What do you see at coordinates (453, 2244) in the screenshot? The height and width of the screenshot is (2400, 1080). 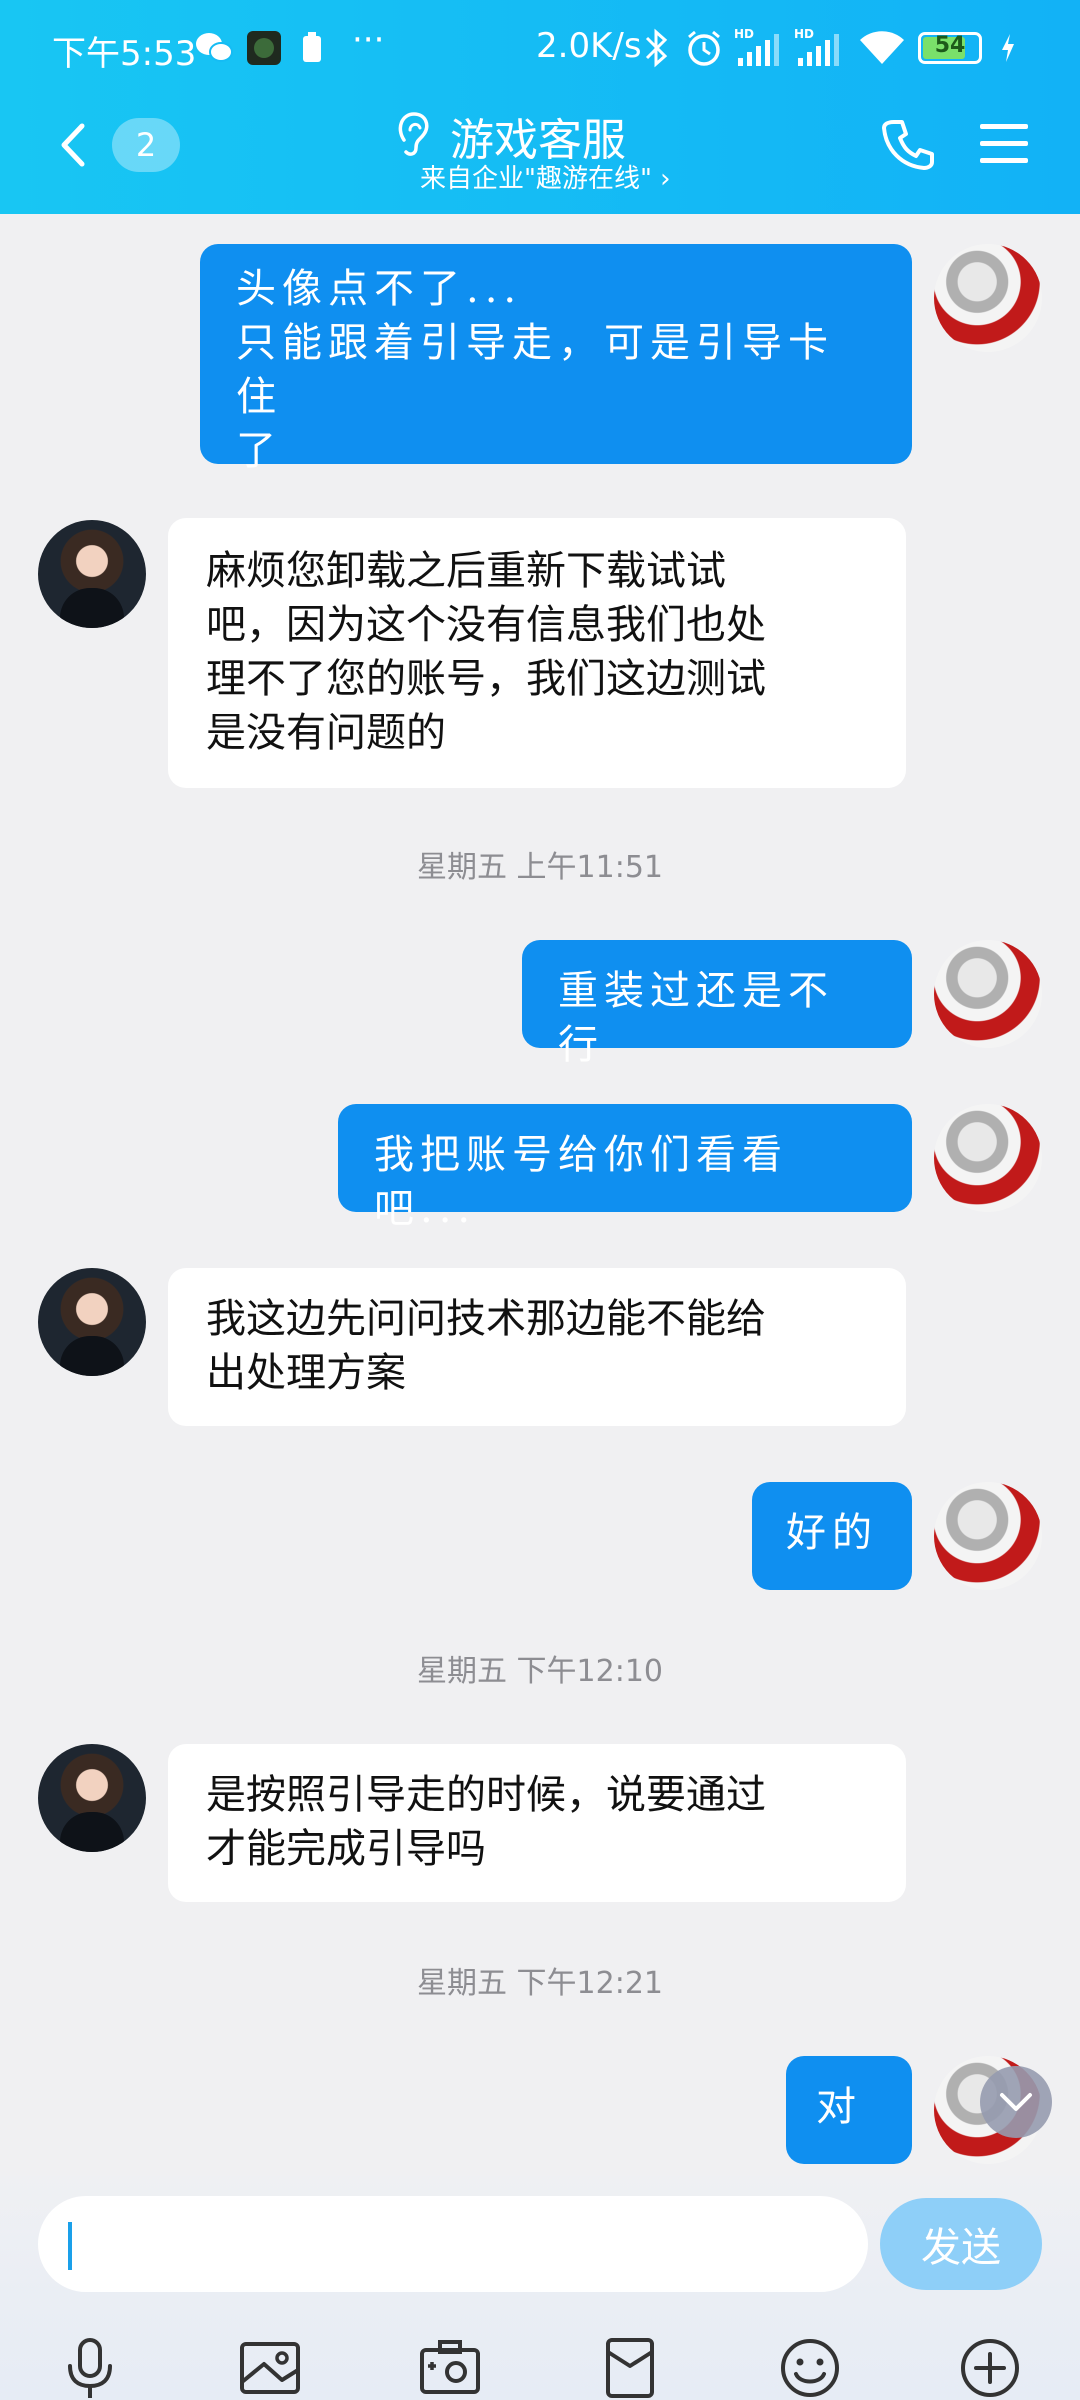 I see `message-input` at bounding box center [453, 2244].